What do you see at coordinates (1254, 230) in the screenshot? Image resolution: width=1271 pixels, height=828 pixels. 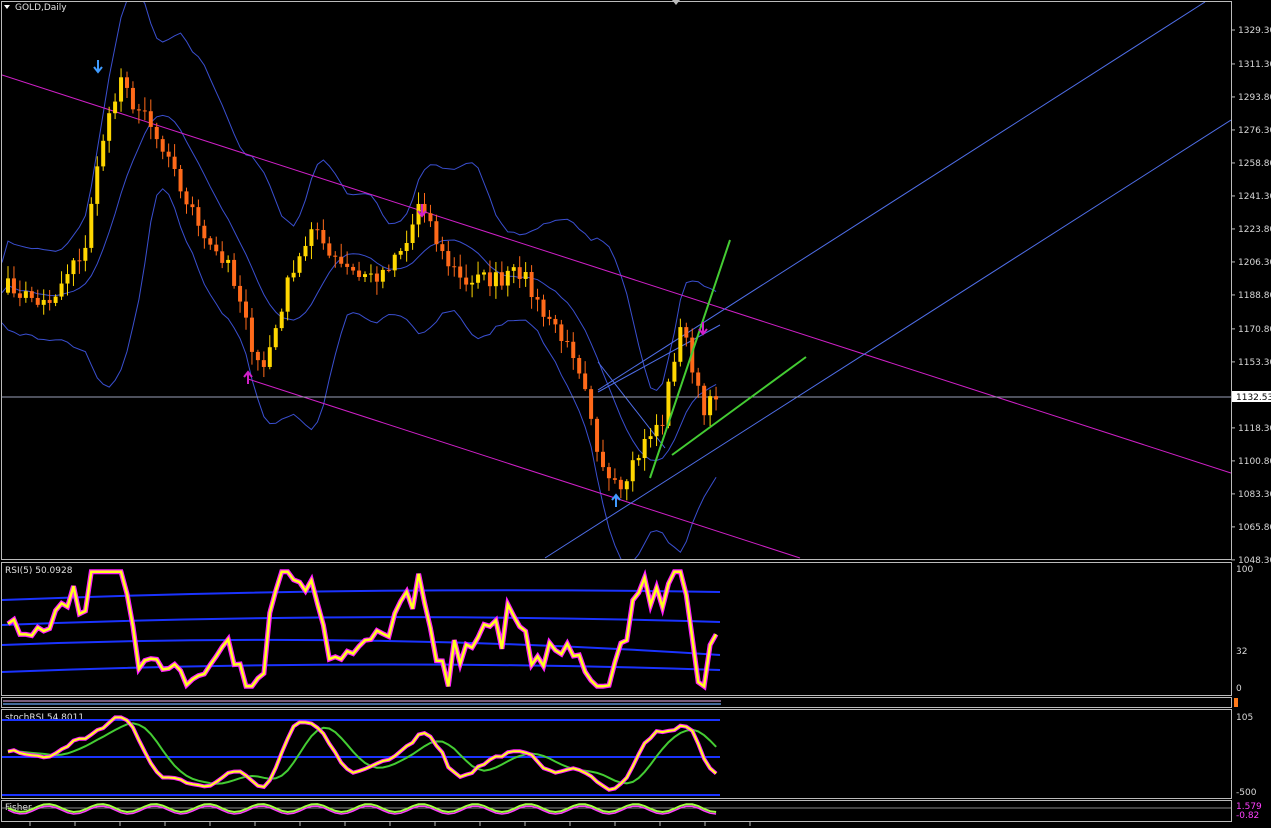 I see `price-tick: 1223.80` at bounding box center [1254, 230].